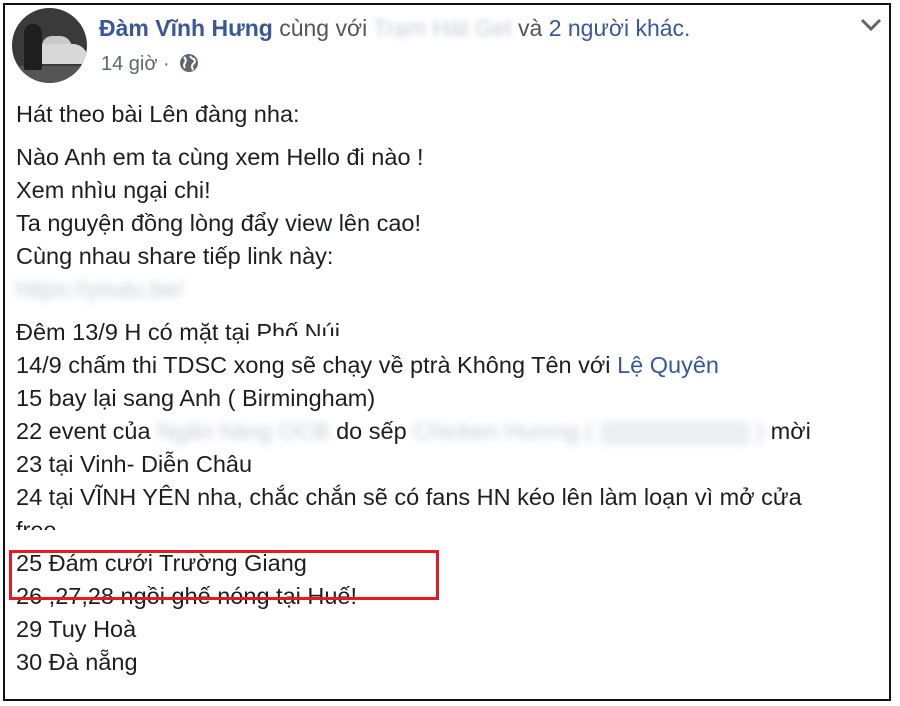  I want to click on author-name: Đàm Vĩnh Hưng, so click(186, 28).